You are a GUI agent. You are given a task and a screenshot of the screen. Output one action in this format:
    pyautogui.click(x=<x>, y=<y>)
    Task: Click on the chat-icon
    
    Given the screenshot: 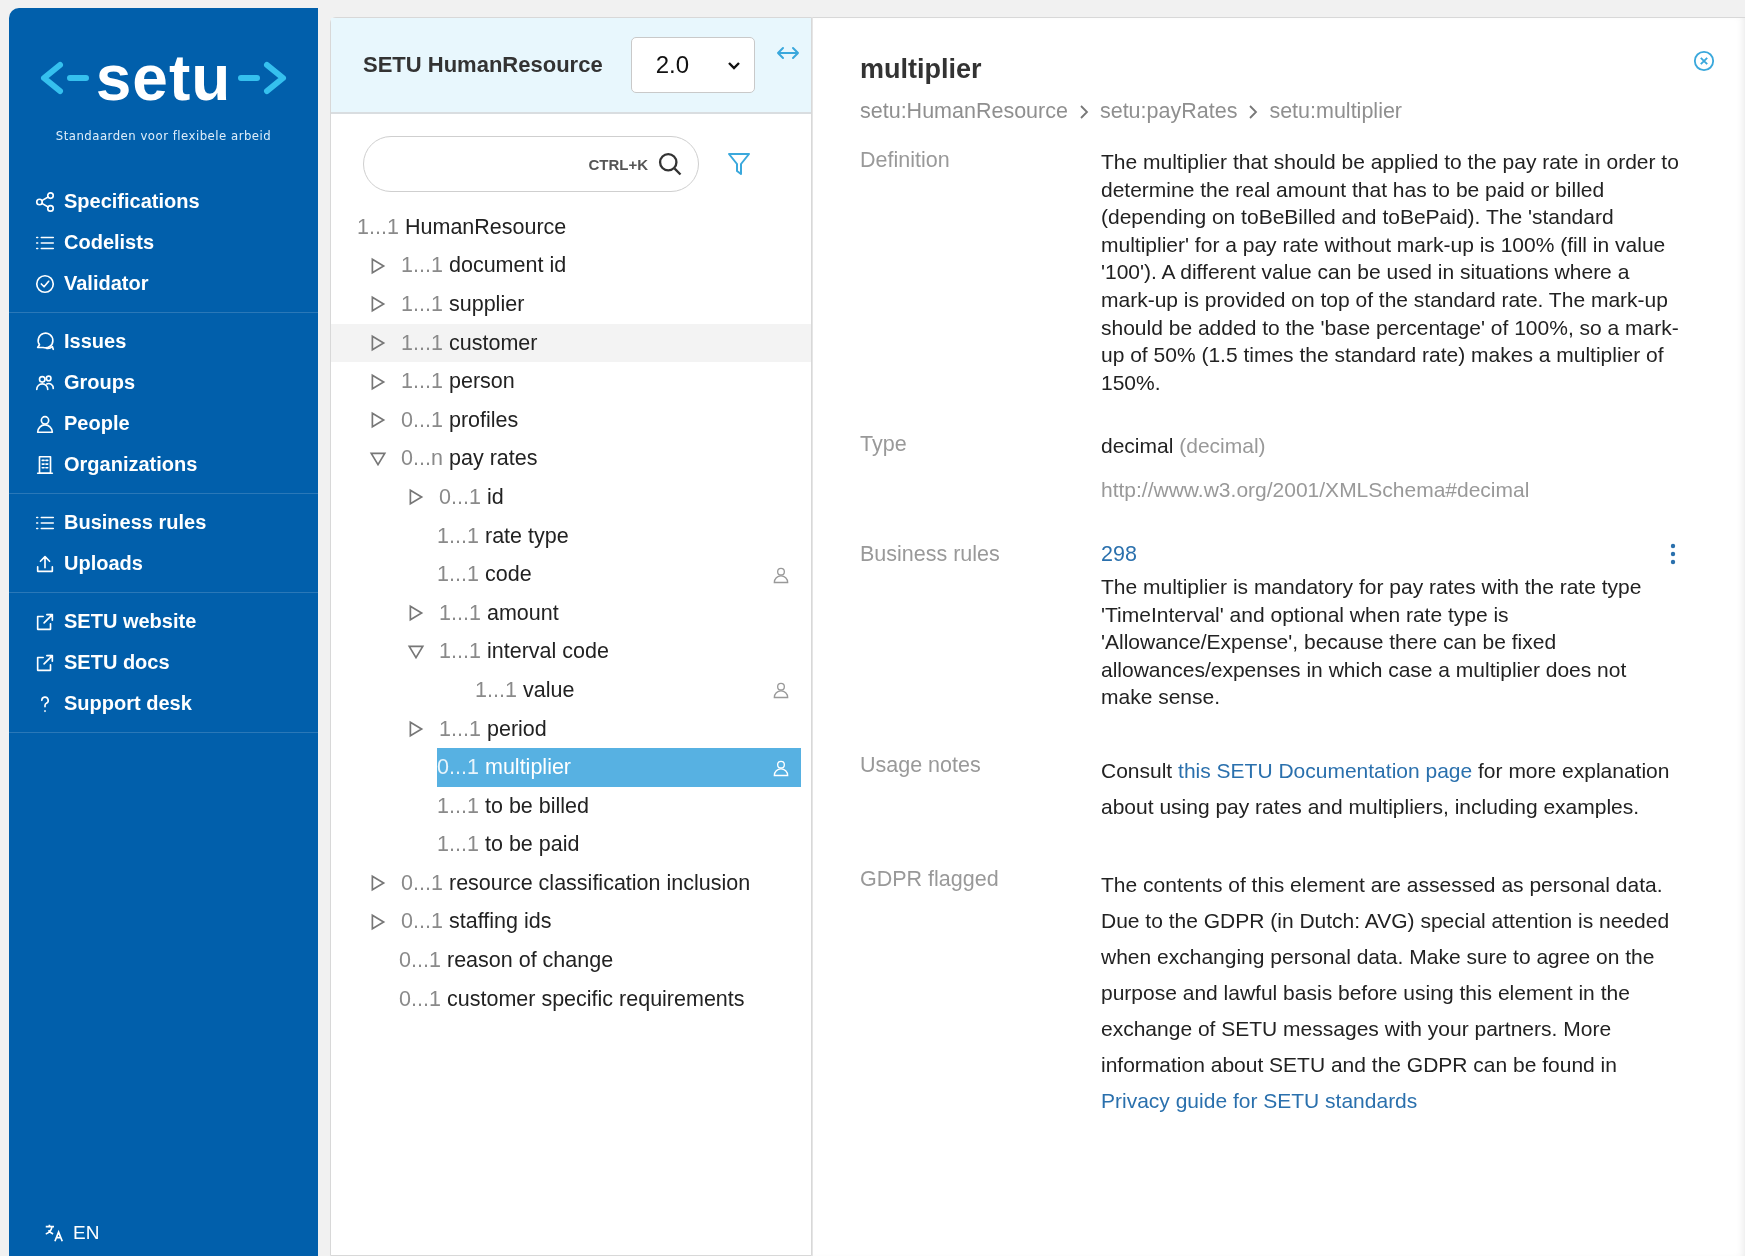 What is the action you would take?
    pyautogui.click(x=45, y=341)
    